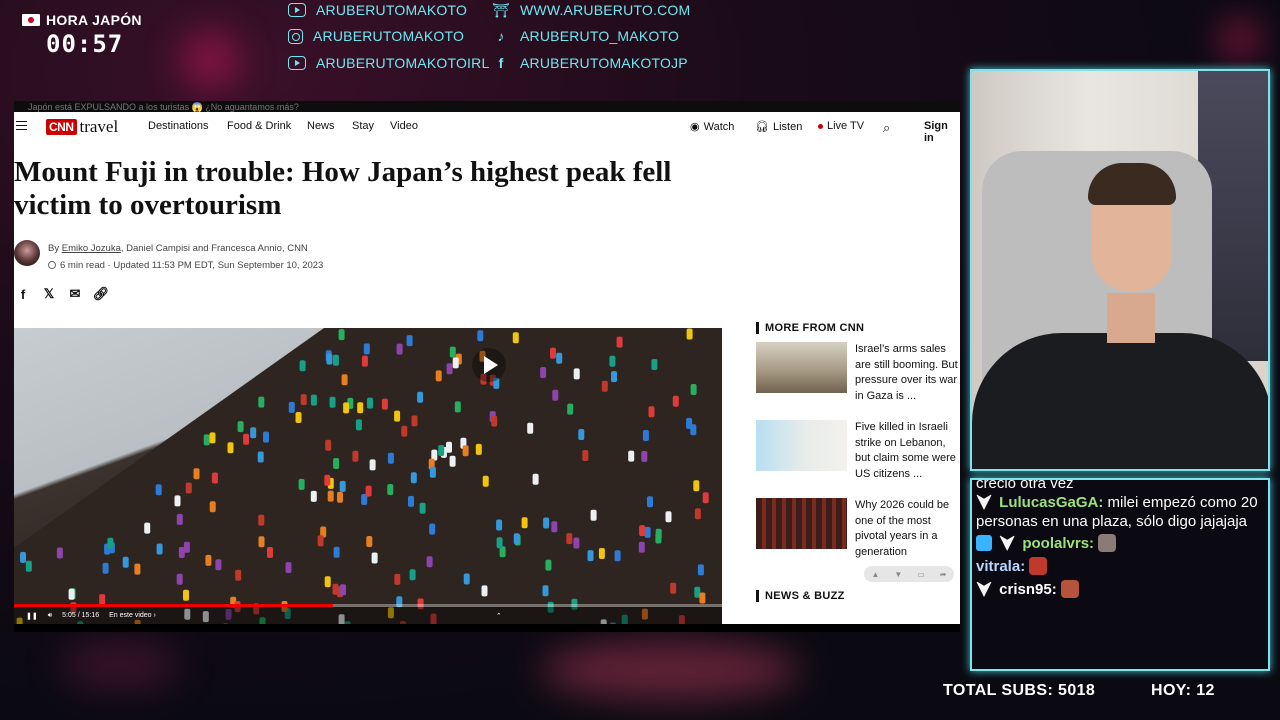 The image size is (1280, 720). What do you see at coordinates (875, 574) in the screenshot?
I see `thumbs-up-icon: ▲` at bounding box center [875, 574].